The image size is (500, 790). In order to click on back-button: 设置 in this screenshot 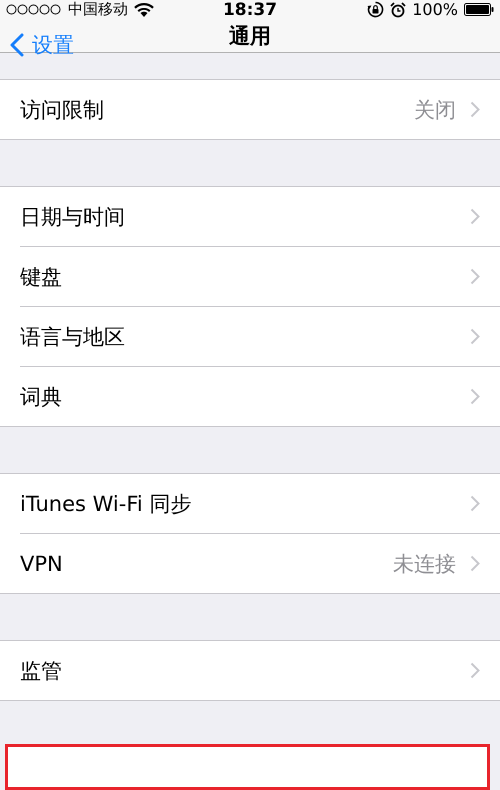, I will do `click(42, 45)`.